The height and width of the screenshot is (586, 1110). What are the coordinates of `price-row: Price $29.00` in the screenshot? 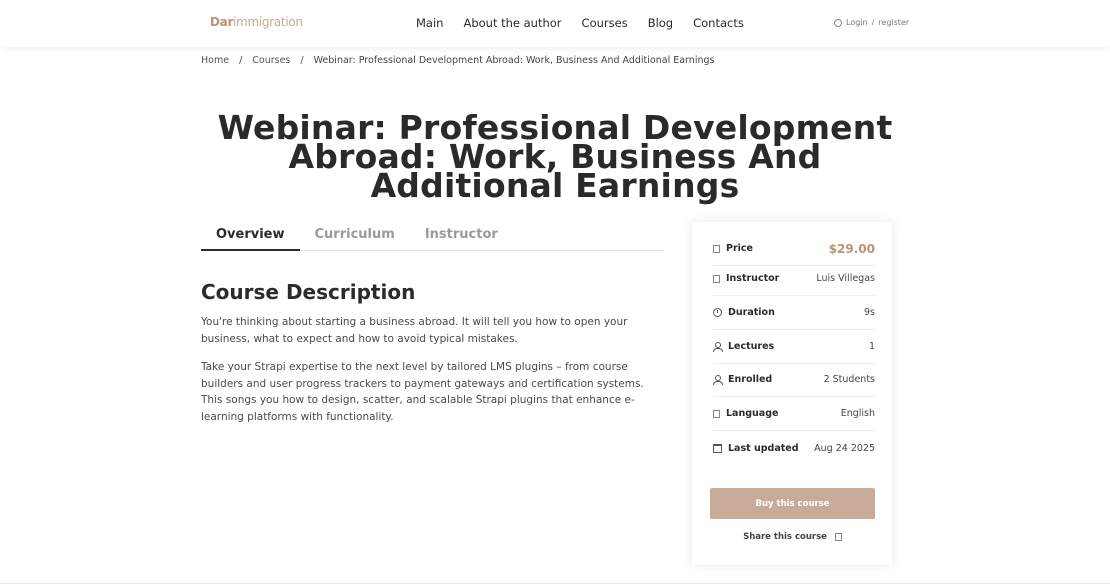 It's located at (794, 249).